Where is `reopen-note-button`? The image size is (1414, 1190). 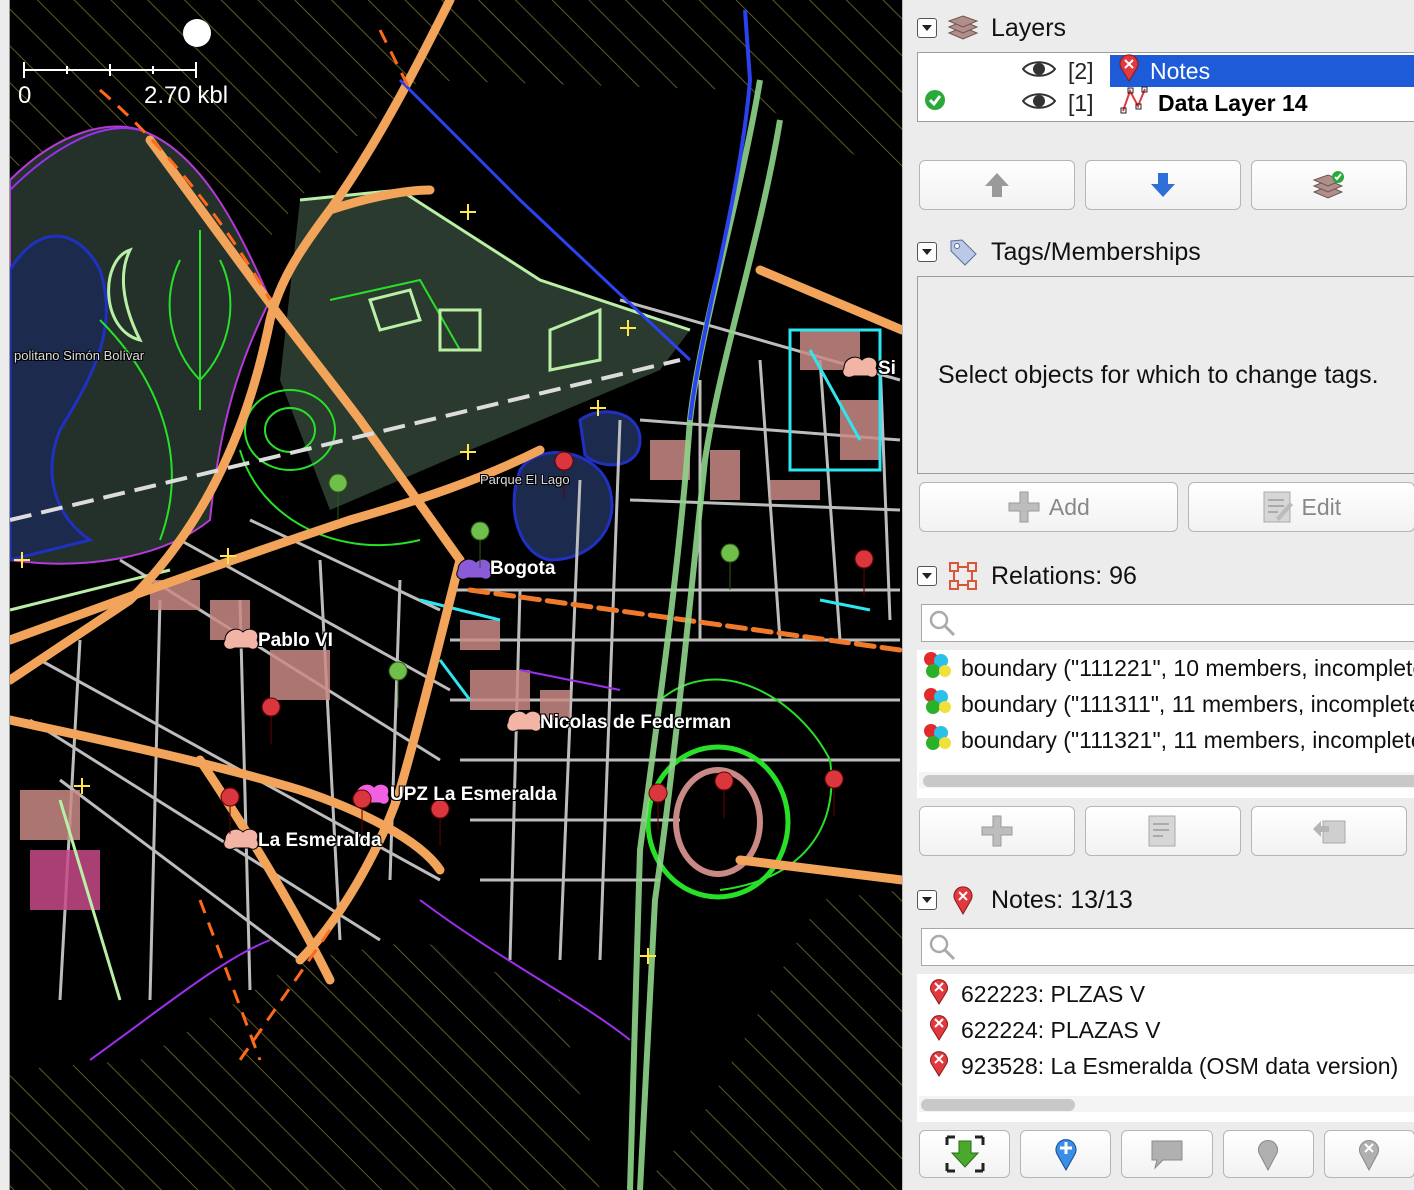
reopen-note-button is located at coordinates (1368, 1154).